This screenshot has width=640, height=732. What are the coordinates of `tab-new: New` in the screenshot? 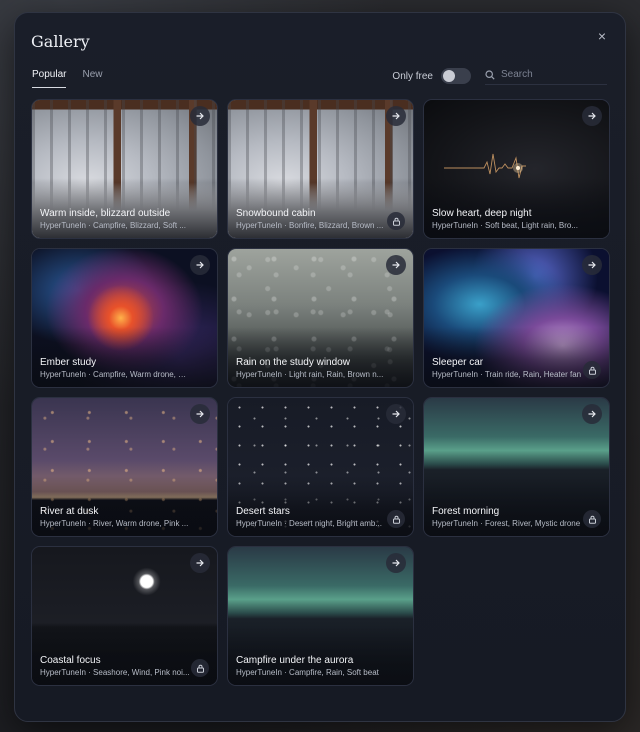 It's located at (92, 78).